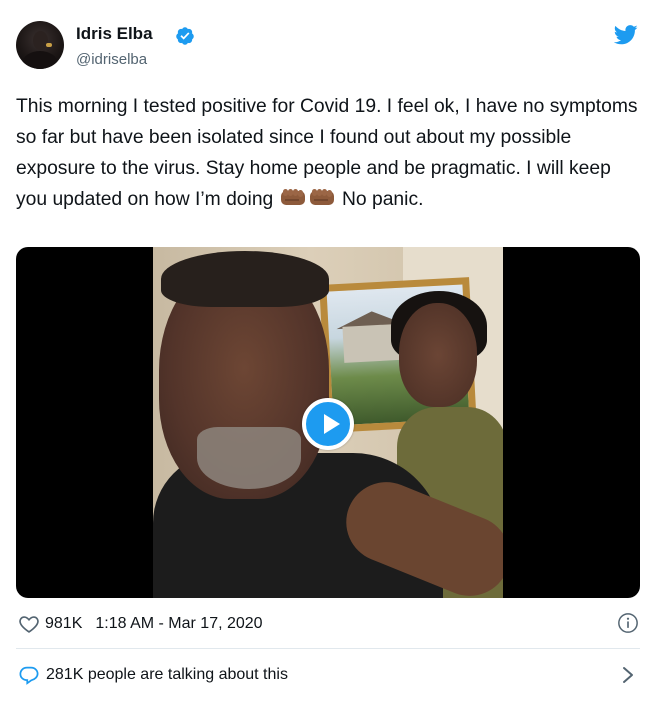 The height and width of the screenshot is (707, 659). What do you see at coordinates (626, 35) in the screenshot?
I see `twitter-logo-icon` at bounding box center [626, 35].